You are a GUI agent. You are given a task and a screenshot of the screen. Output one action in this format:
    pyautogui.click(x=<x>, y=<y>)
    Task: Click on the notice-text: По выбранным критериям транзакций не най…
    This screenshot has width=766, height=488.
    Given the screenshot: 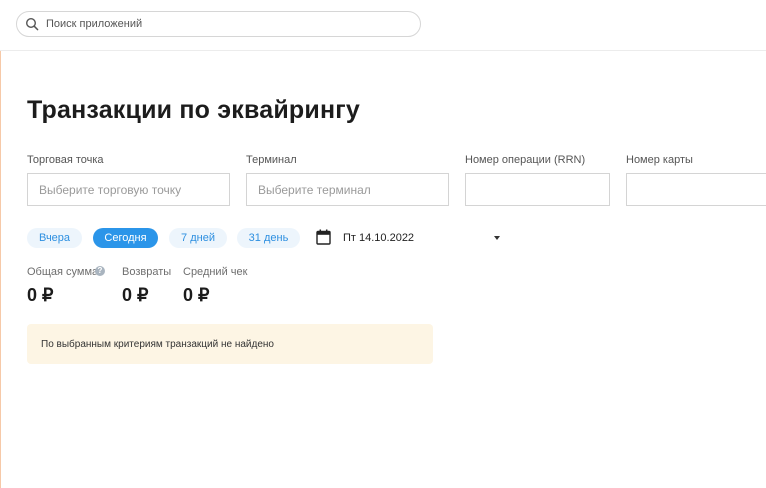 What is the action you would take?
    pyautogui.click(x=157, y=344)
    